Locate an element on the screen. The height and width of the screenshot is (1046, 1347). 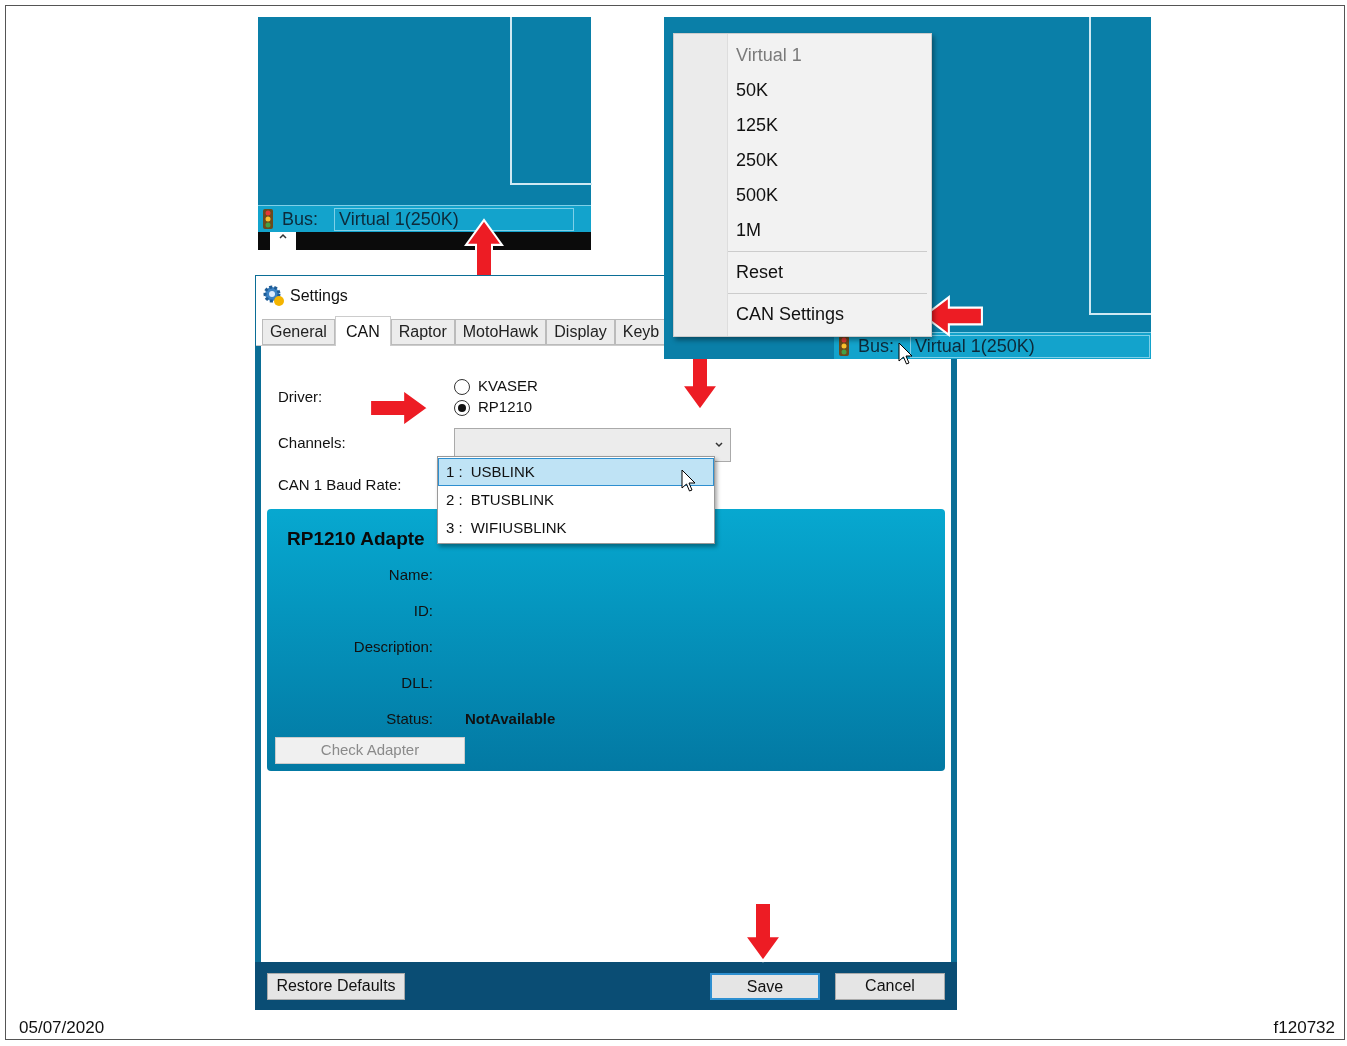
menu-item: 250K is located at coordinates (827, 160).